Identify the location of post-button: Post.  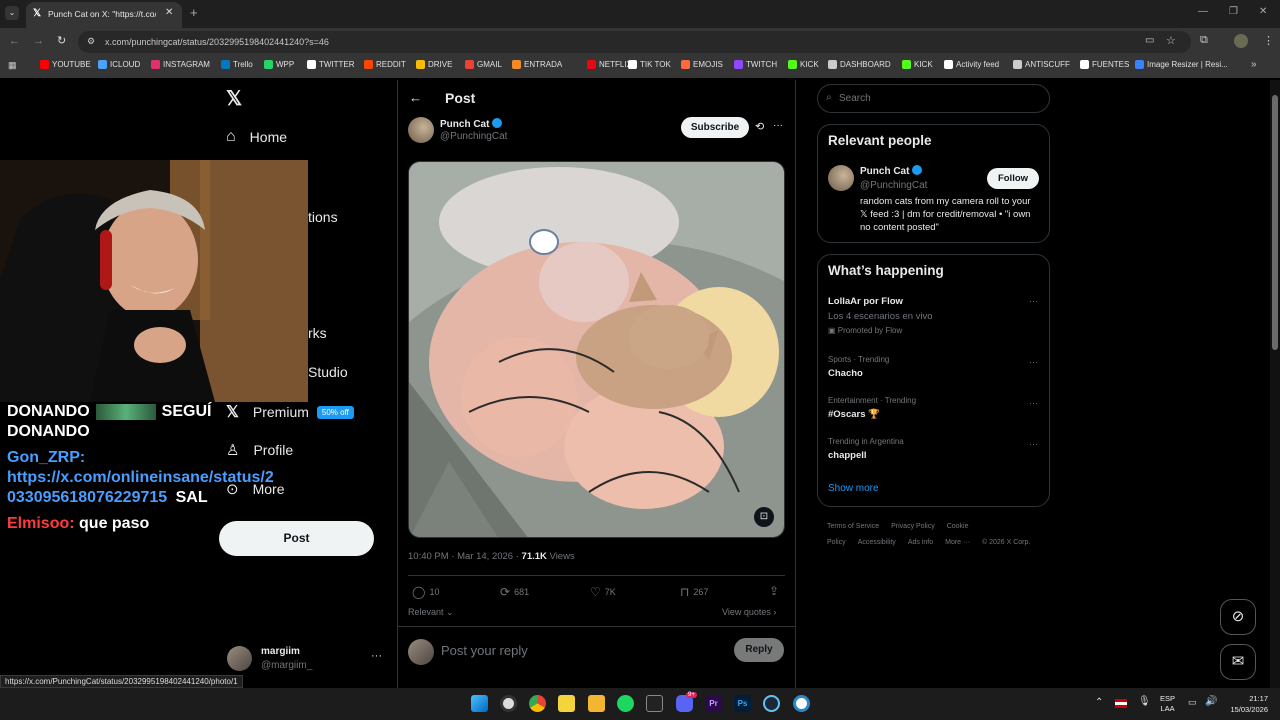
(296, 538).